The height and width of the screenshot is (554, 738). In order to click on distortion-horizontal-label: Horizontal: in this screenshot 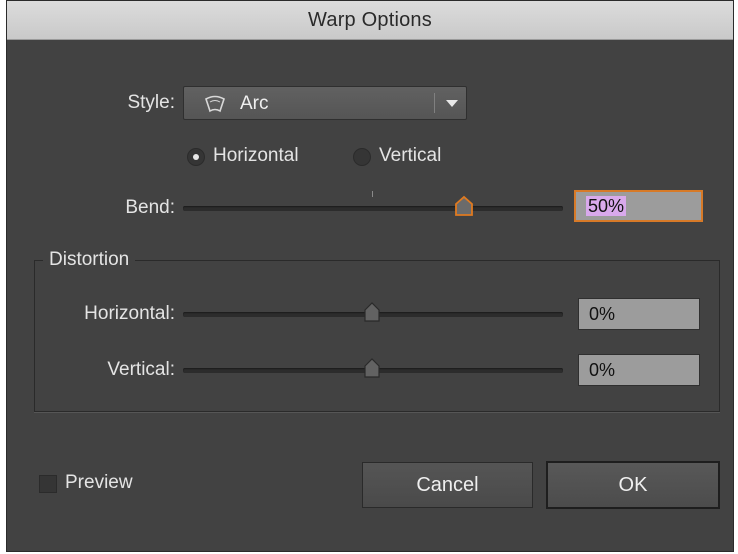, I will do `click(129, 313)`.